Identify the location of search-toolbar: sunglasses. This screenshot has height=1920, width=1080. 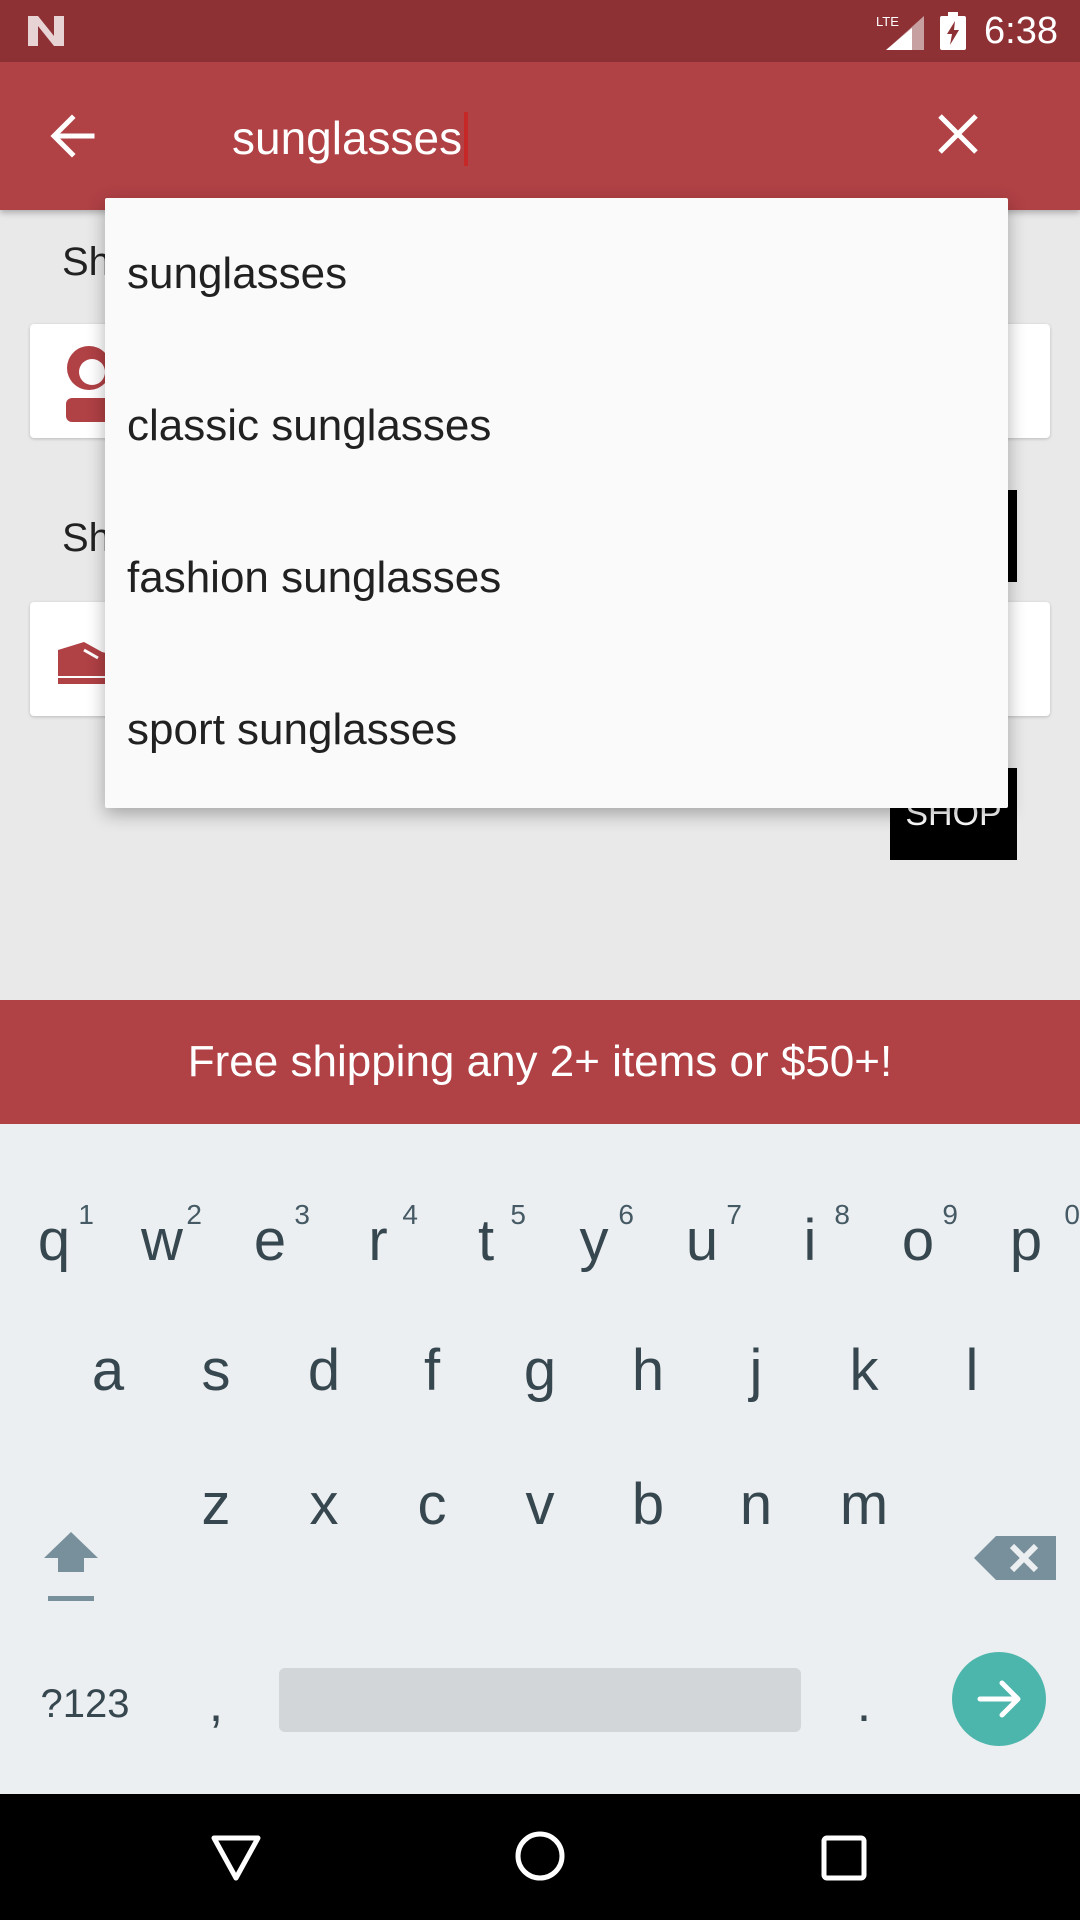
(540, 136).